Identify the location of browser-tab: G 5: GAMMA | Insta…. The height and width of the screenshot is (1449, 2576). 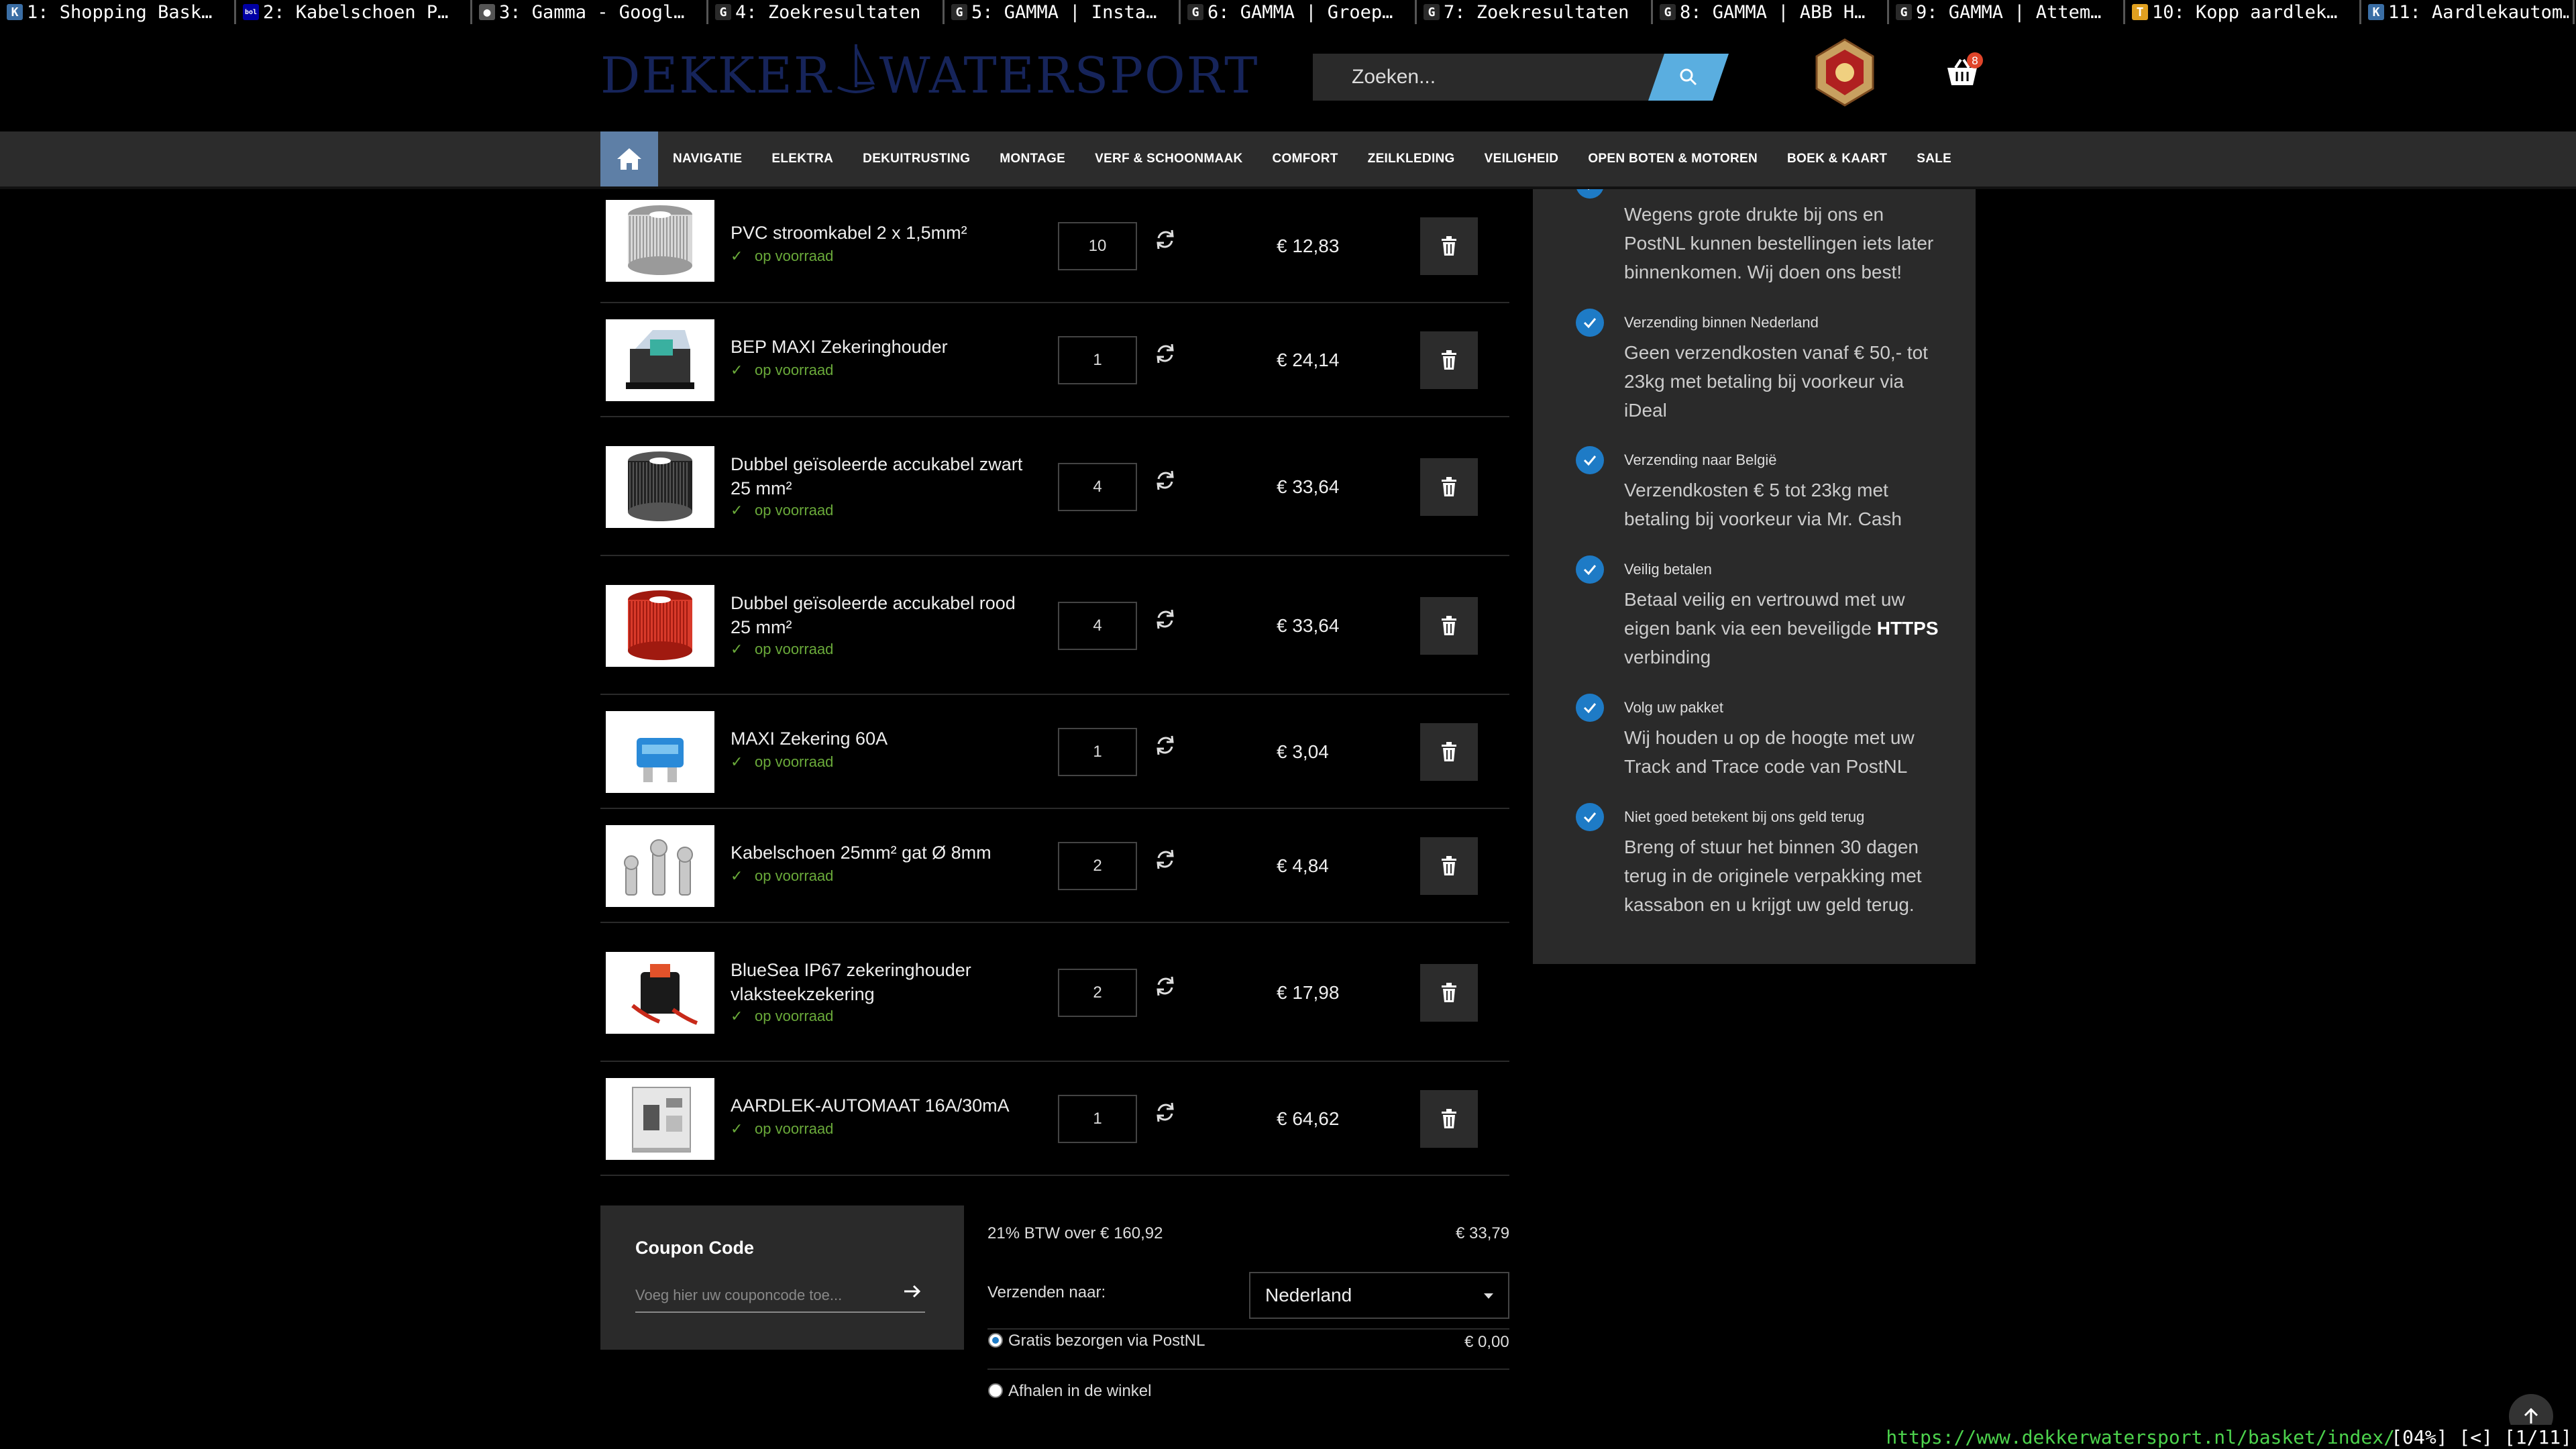
(1063, 12).